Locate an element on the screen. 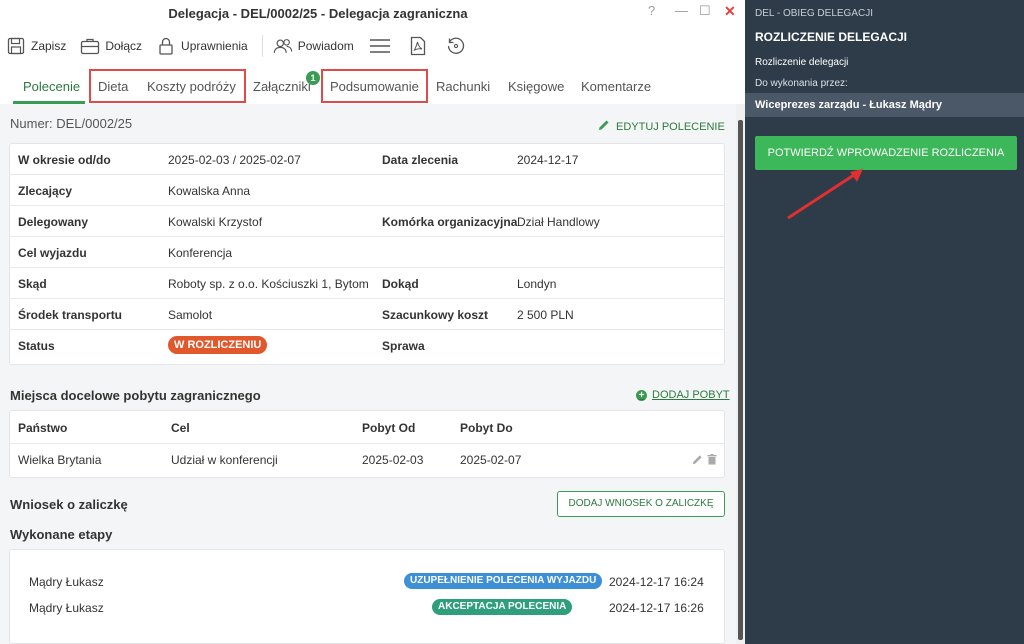 The image size is (1024, 644). order-date-label: Data zlecenia is located at coordinates (420, 160).